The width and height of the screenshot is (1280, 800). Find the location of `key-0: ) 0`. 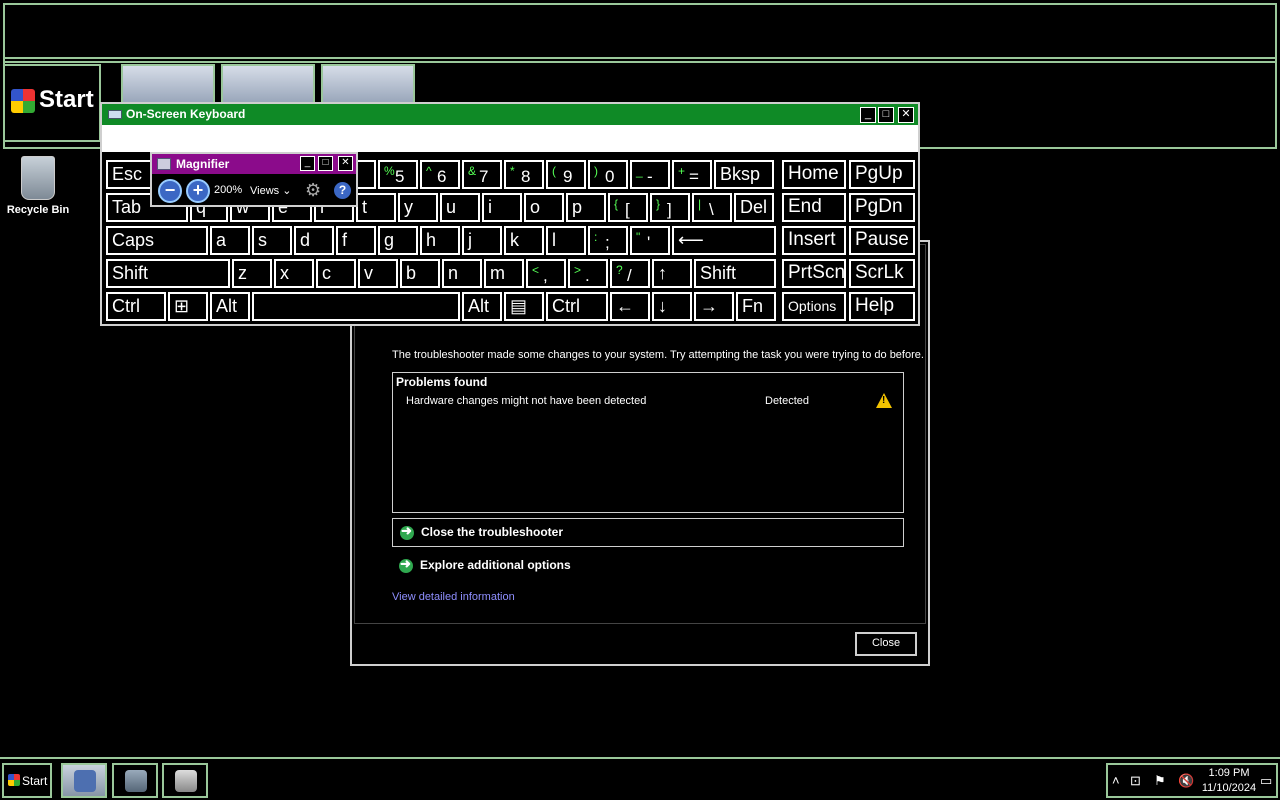

key-0: ) 0 is located at coordinates (608, 174).